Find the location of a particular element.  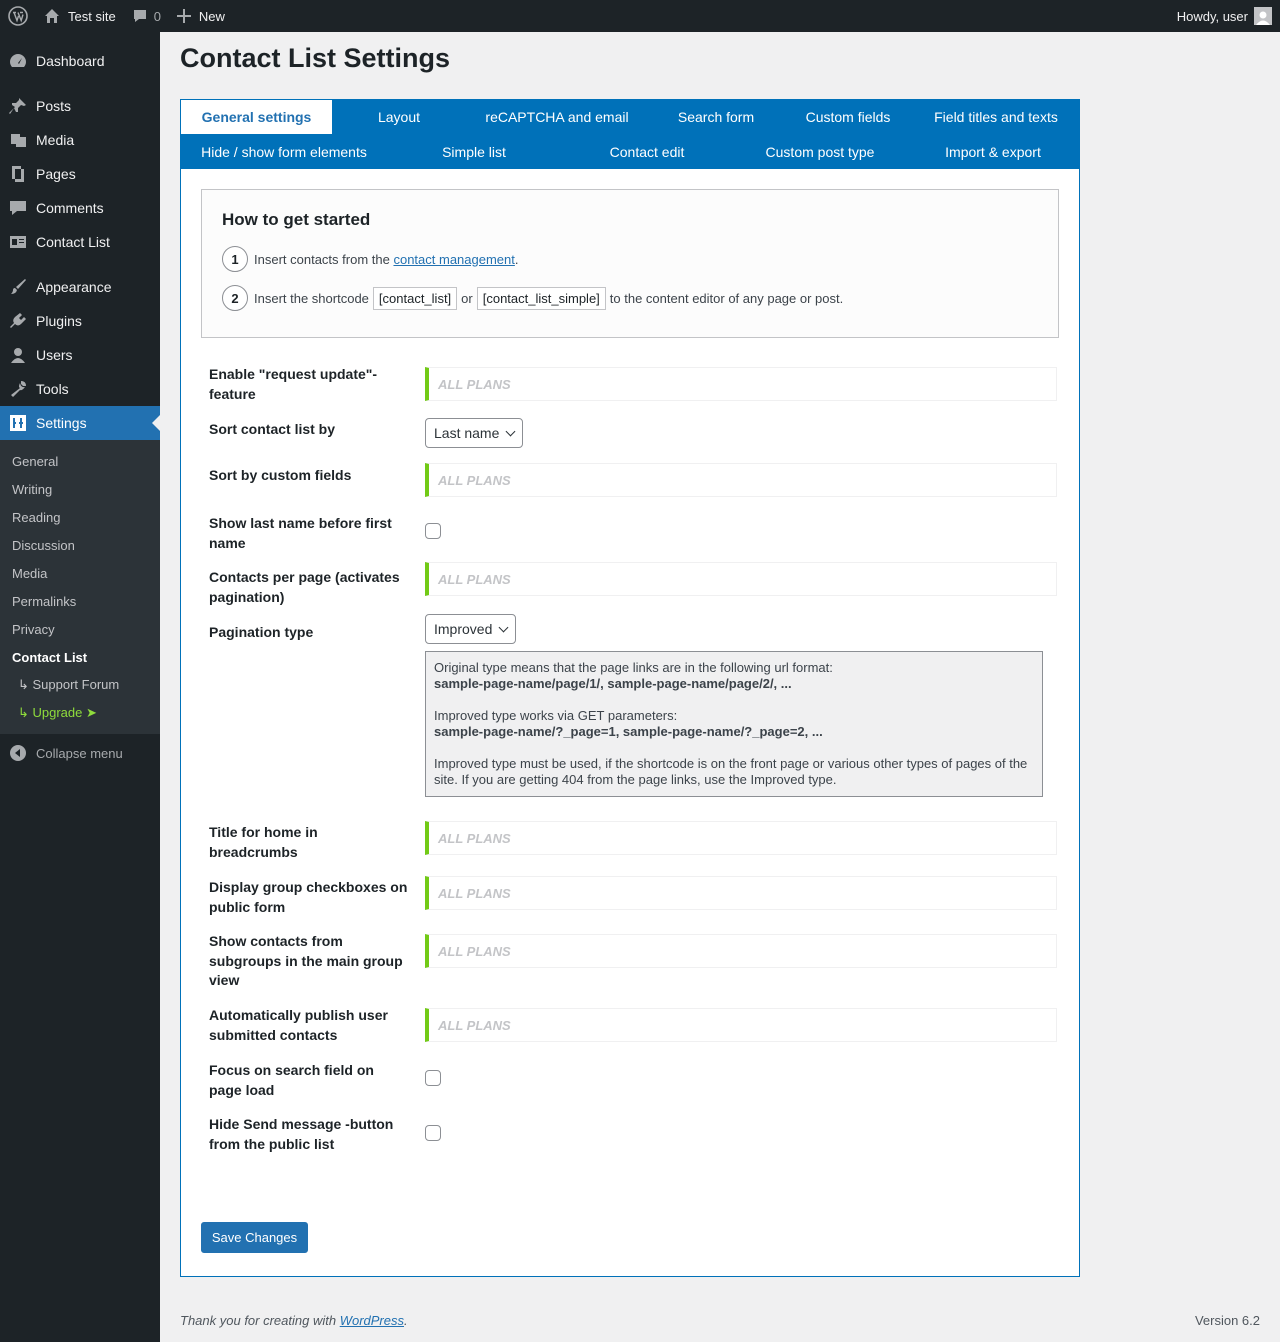

setting-label: Title for home in breadcrumbs is located at coordinates (263, 842).